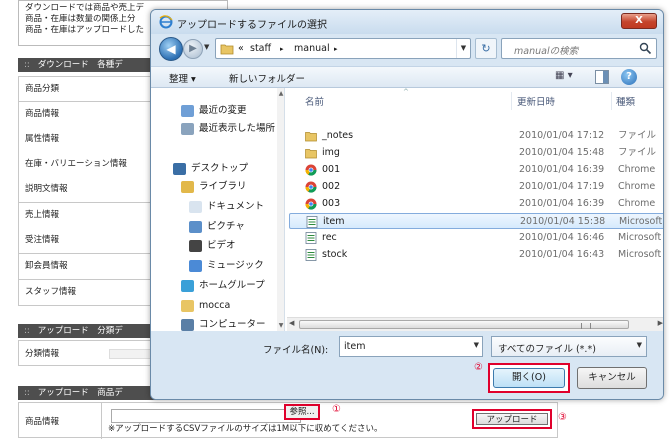  Describe the element at coordinates (195, 246) in the screenshot. I see `video-icon` at that location.